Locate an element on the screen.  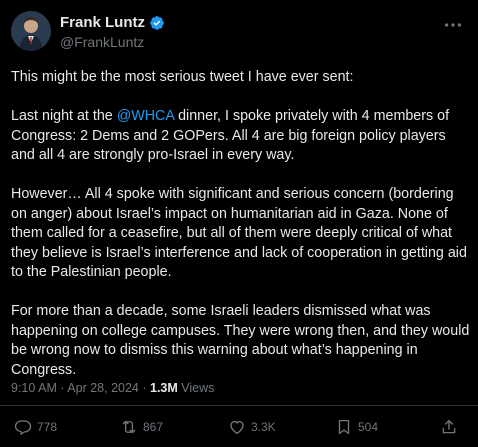
views-count: 1.3M is located at coordinates (164, 388).